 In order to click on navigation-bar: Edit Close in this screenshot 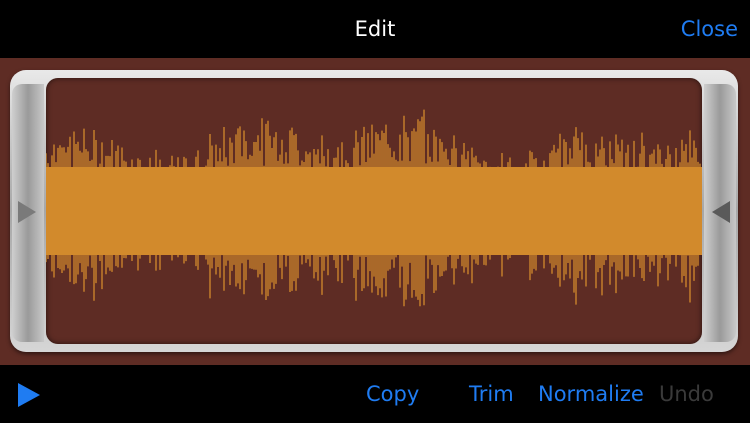, I will do `click(375, 29)`.